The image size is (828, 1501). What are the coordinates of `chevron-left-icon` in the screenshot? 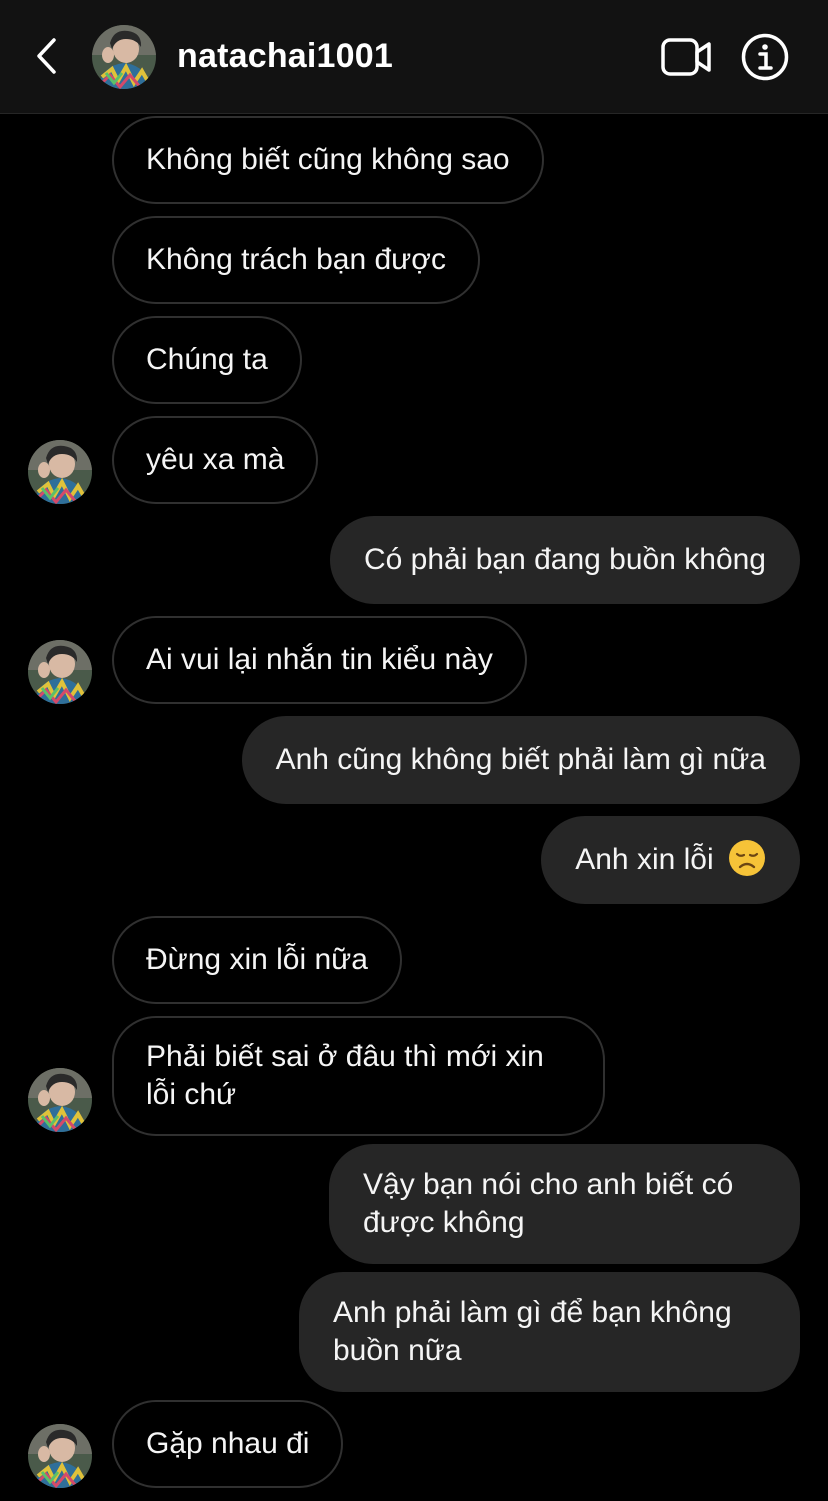 It's located at (46, 56).